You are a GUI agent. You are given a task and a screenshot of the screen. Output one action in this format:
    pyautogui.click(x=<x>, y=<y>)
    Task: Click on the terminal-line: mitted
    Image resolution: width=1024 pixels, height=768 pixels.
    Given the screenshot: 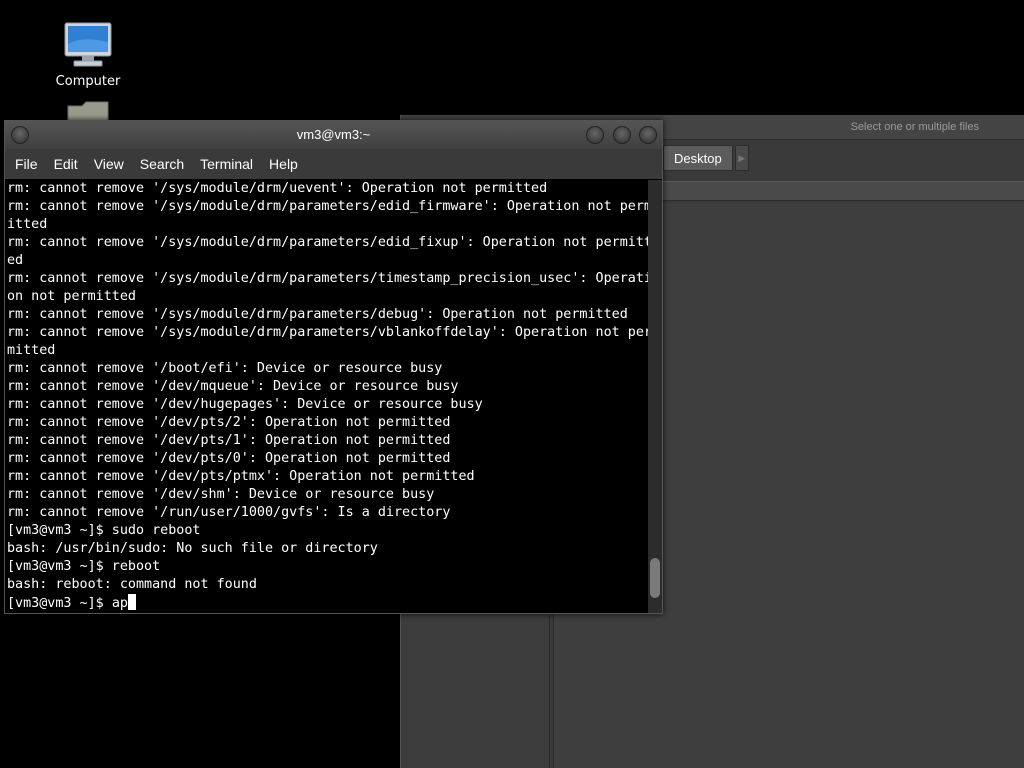 What is the action you would take?
    pyautogui.click(x=31, y=350)
    